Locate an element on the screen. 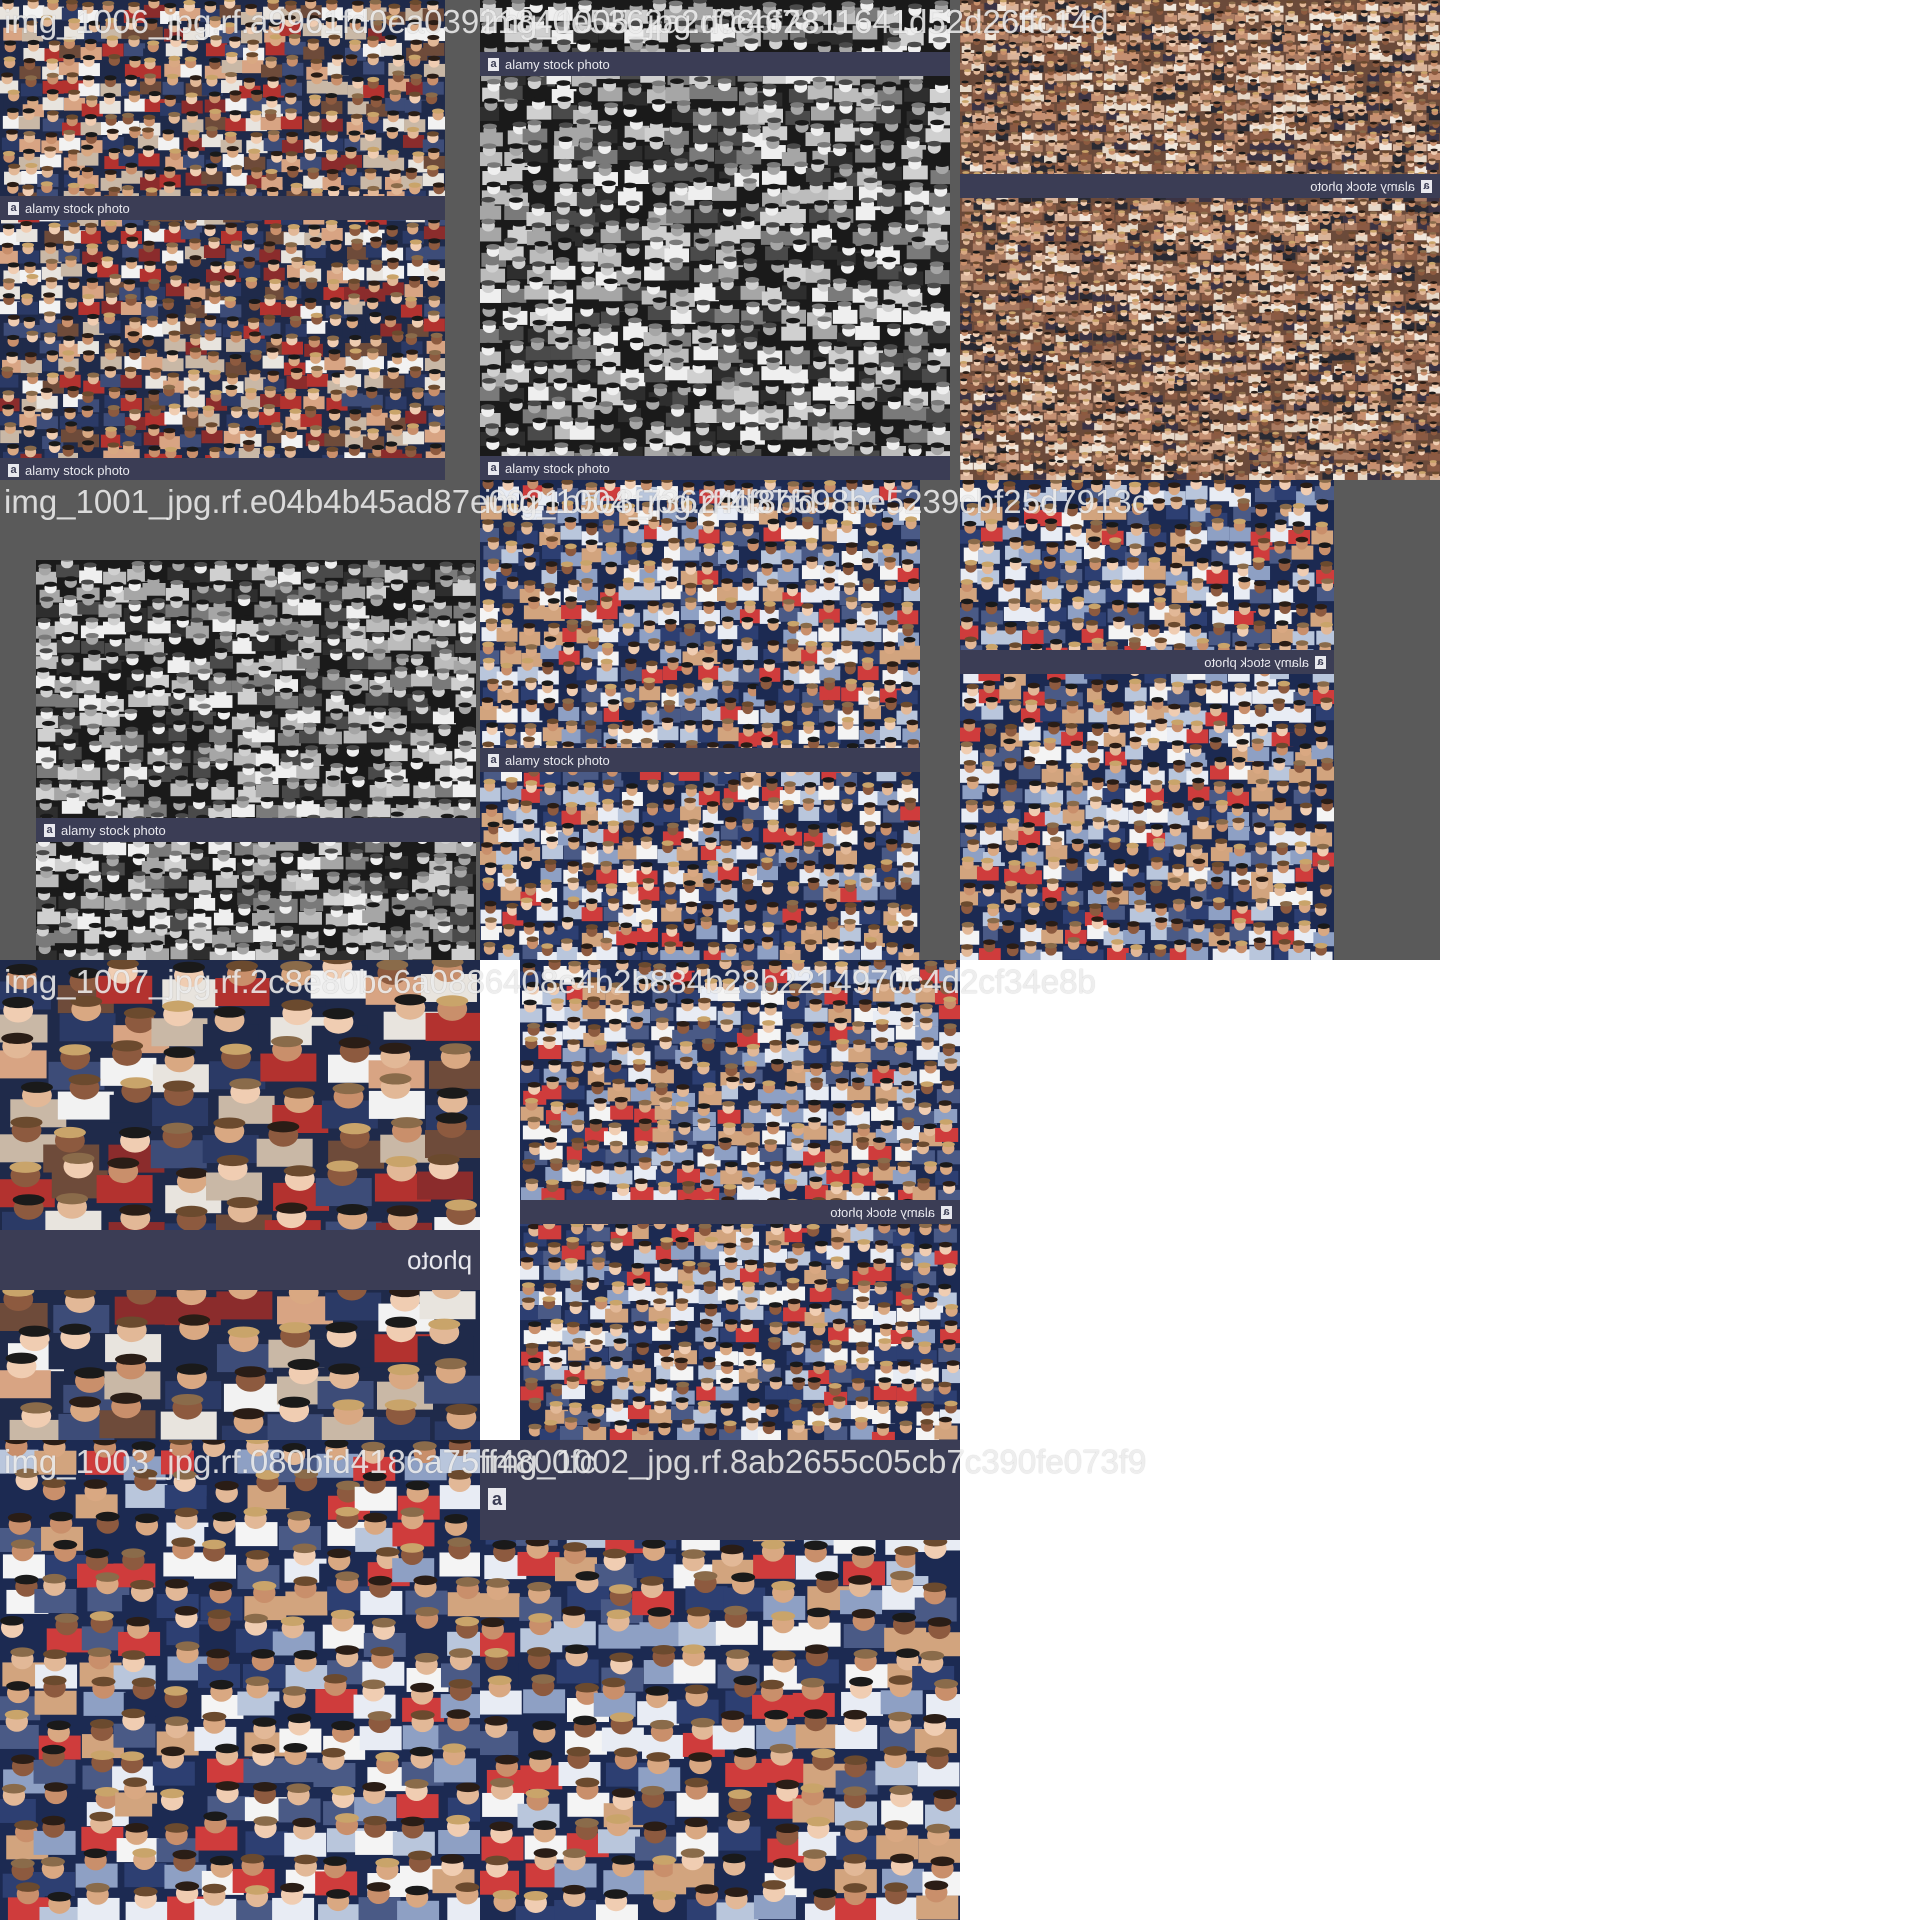 Image resolution: width=1920 pixels, height=1920 pixels. tile-photo: photo is located at coordinates (240, 1200).